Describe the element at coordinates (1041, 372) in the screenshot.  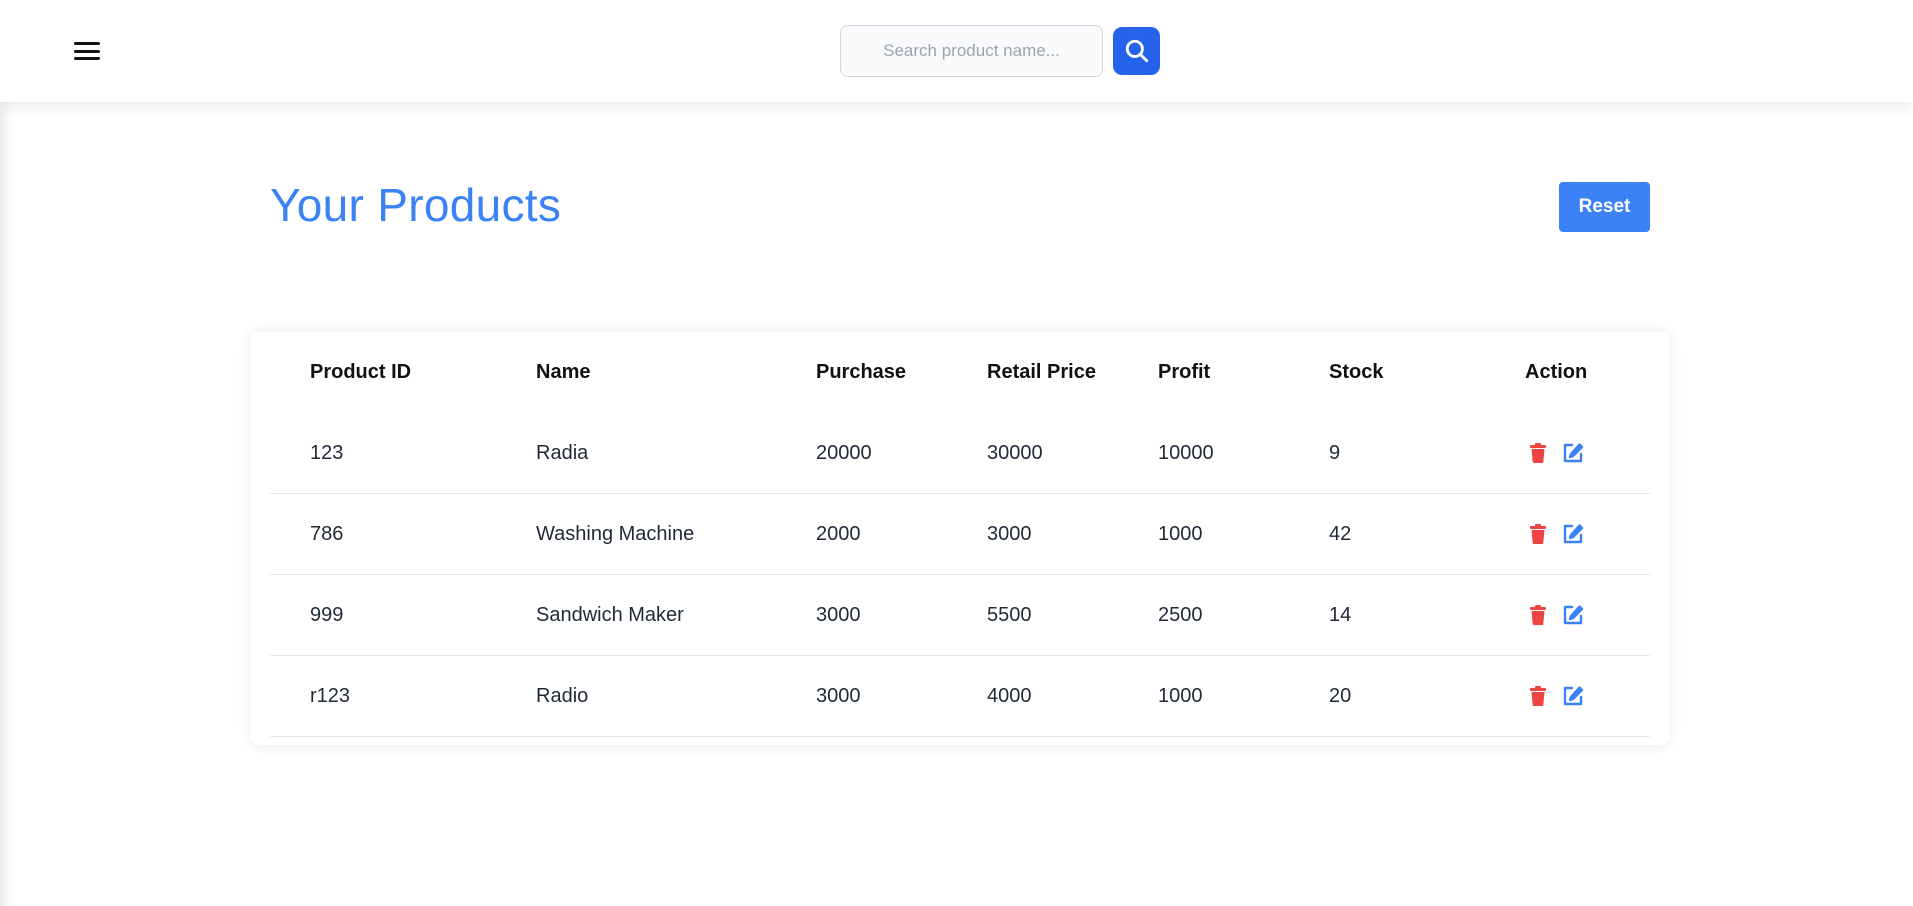
I see `column-header-retail-price: Retail Price` at that location.